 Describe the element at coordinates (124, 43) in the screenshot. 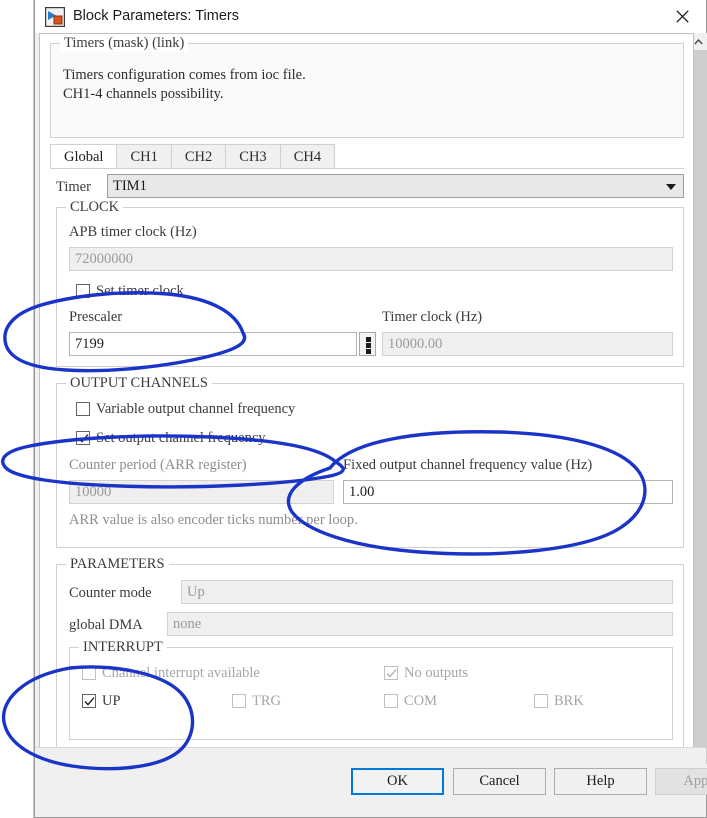

I see `mask-group-legend: Timers (mask) (link)` at that location.